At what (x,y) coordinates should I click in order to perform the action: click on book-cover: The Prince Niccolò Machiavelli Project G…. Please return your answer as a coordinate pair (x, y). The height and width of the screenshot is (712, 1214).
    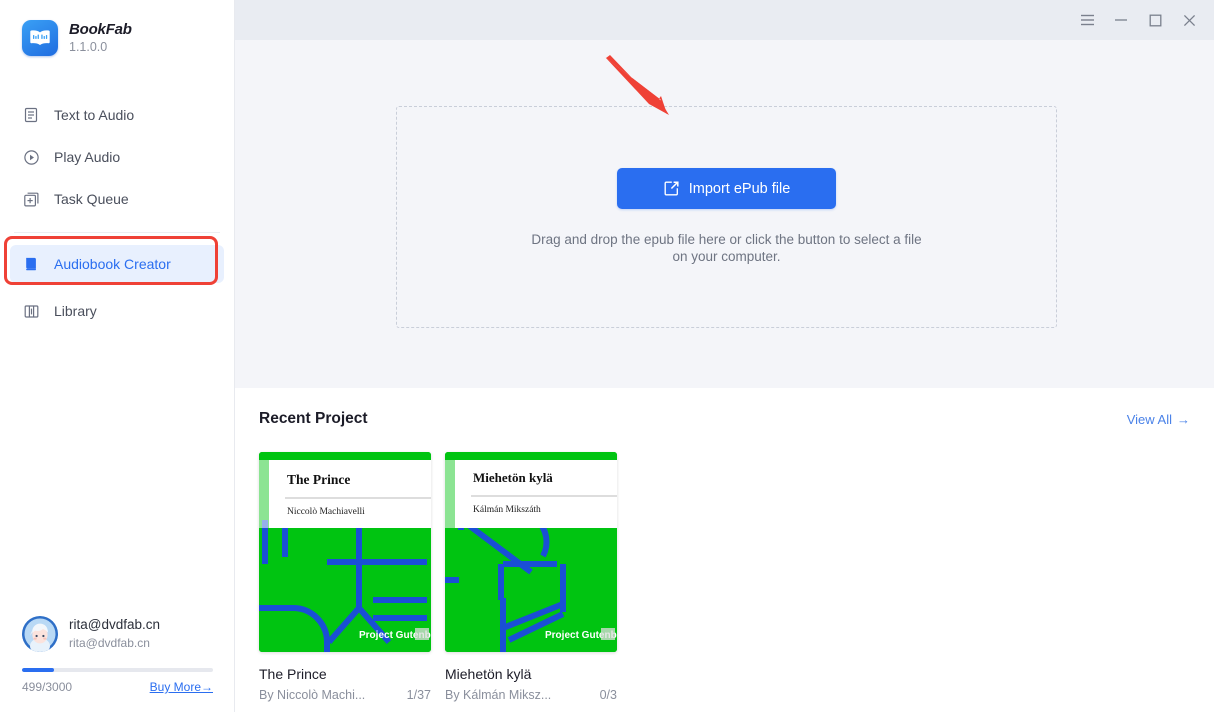
    Looking at the image, I should click on (345, 552).